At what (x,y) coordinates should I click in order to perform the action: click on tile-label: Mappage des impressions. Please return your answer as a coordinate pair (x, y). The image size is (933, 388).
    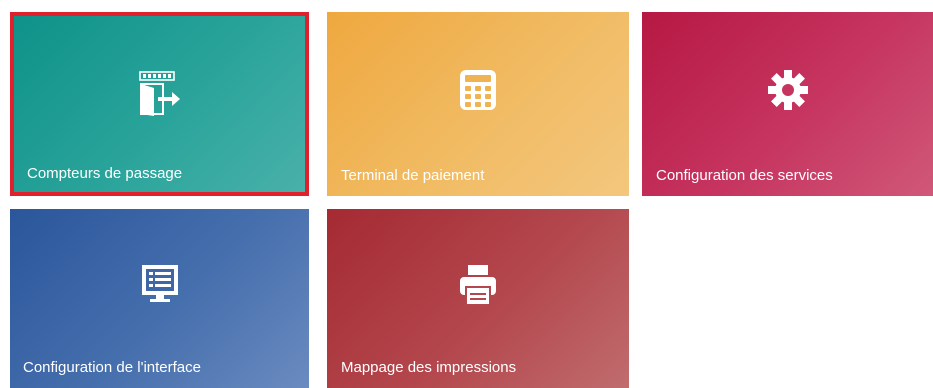
    Looking at the image, I should click on (429, 367).